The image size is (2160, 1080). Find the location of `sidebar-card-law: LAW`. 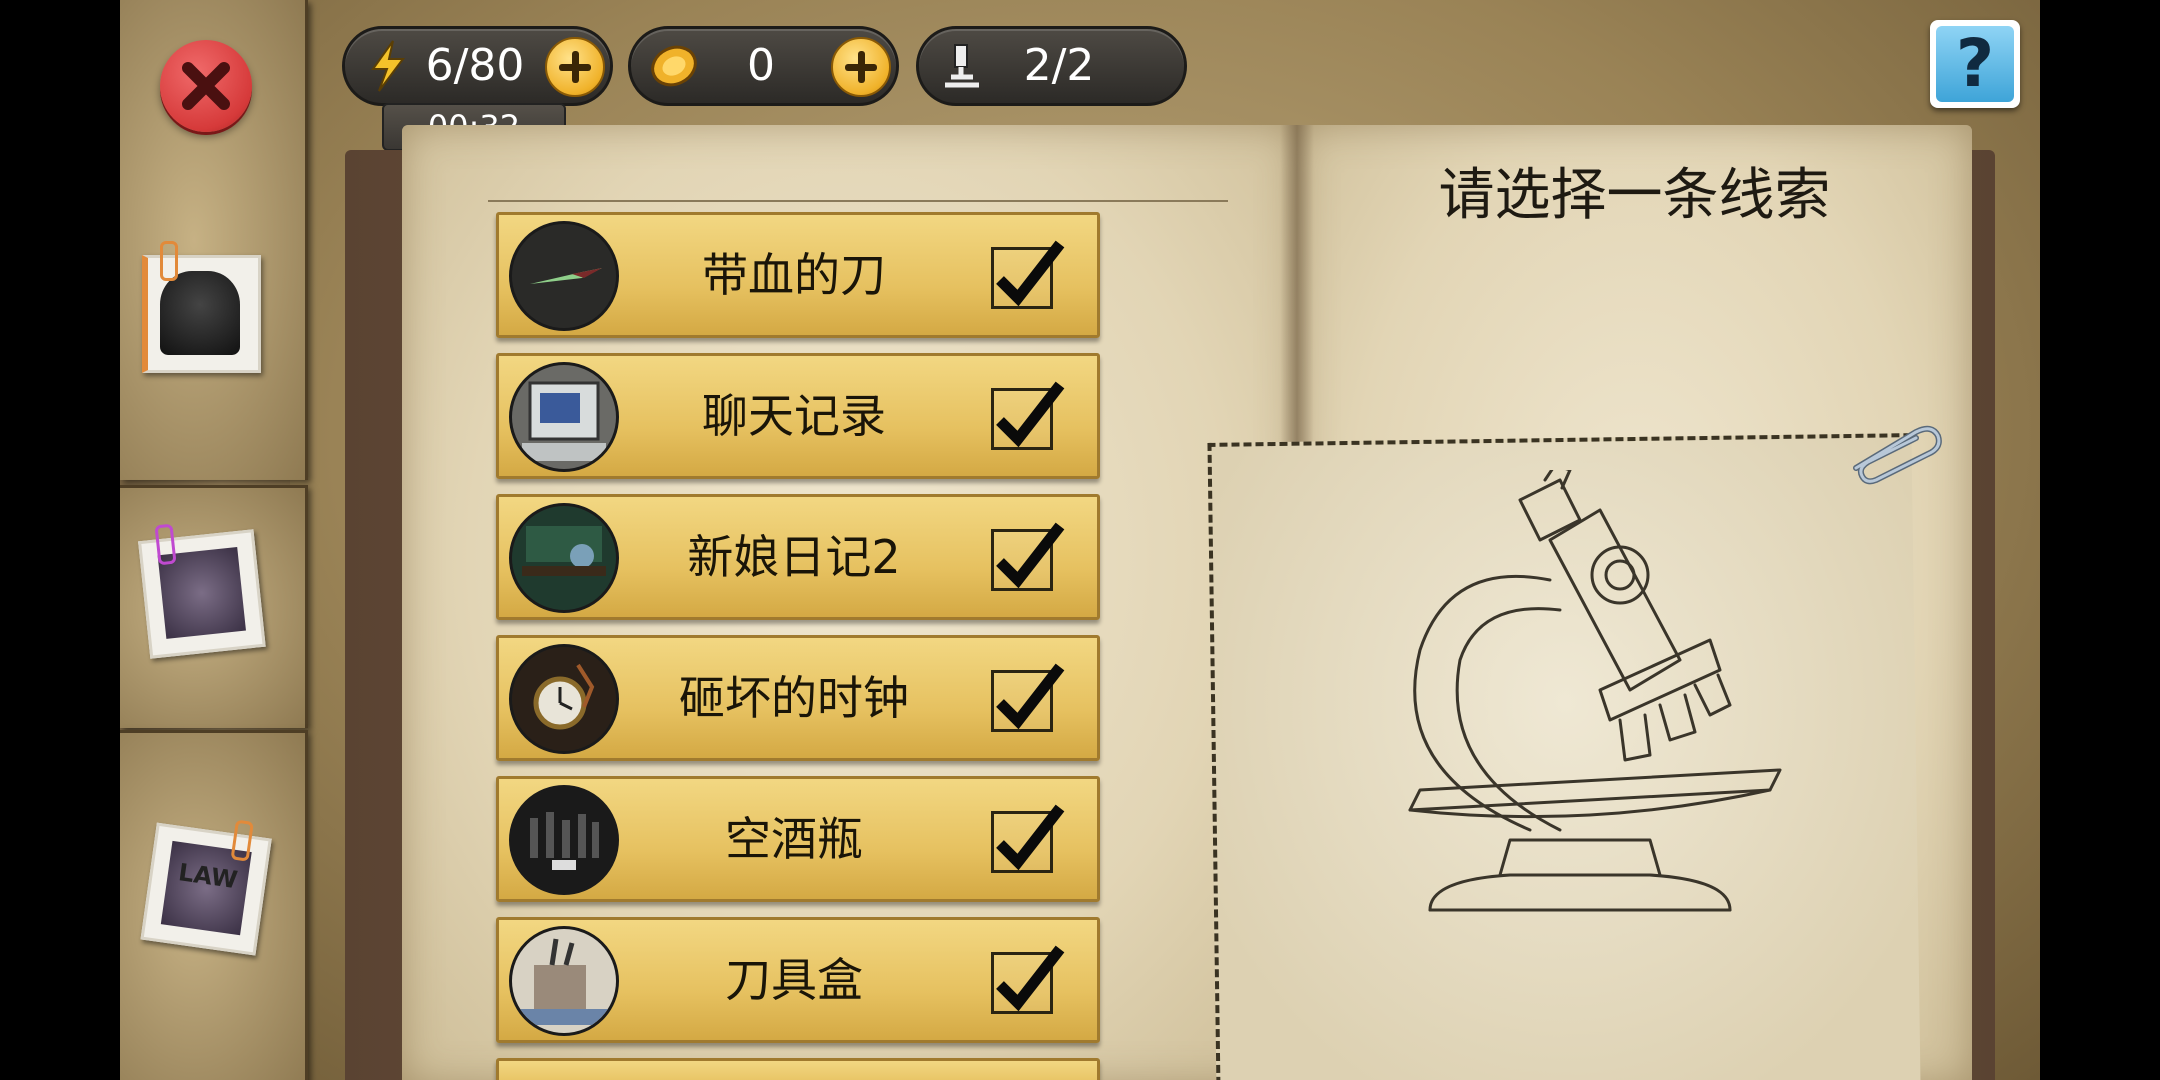

sidebar-card-law: LAW is located at coordinates (206, 888).